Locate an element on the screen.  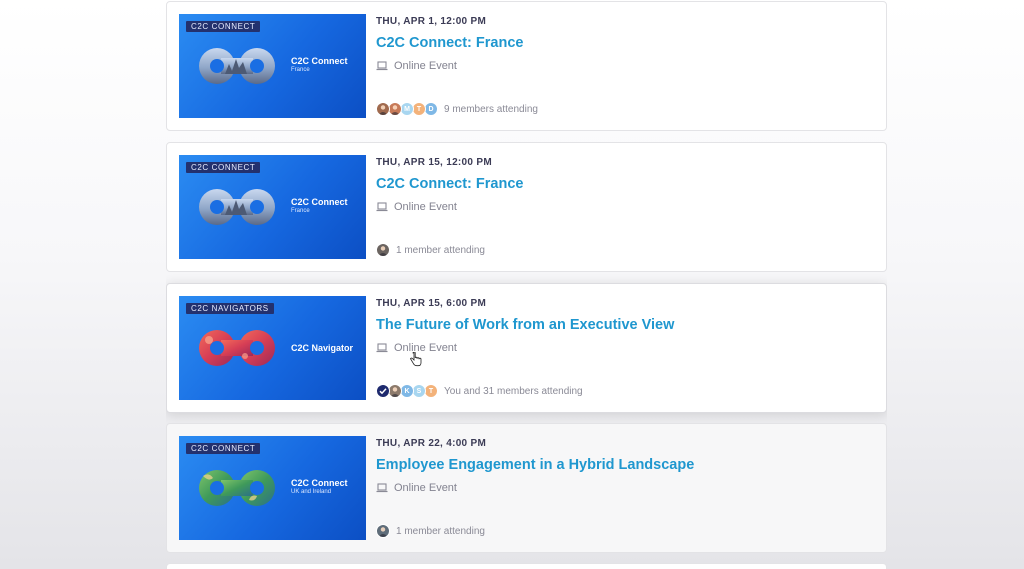
avatar-initial: K is located at coordinates (407, 391).